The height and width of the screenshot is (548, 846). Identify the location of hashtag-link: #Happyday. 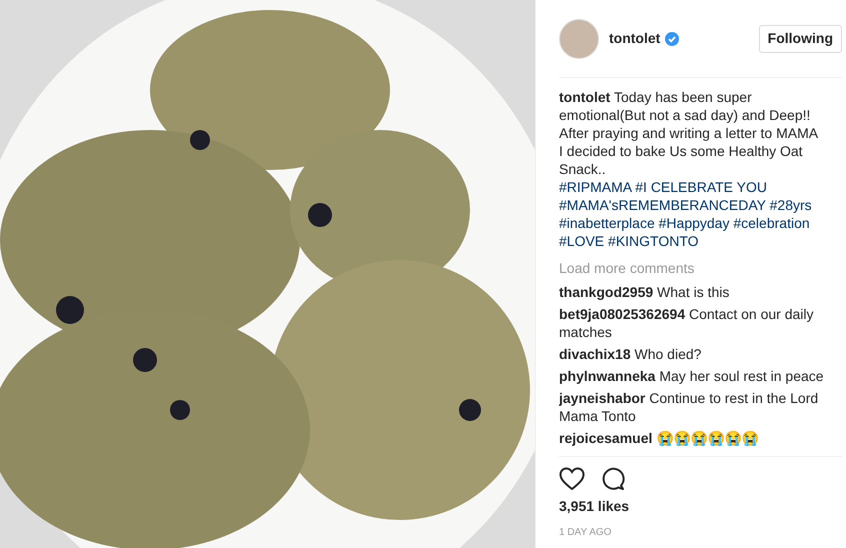
(694, 223).